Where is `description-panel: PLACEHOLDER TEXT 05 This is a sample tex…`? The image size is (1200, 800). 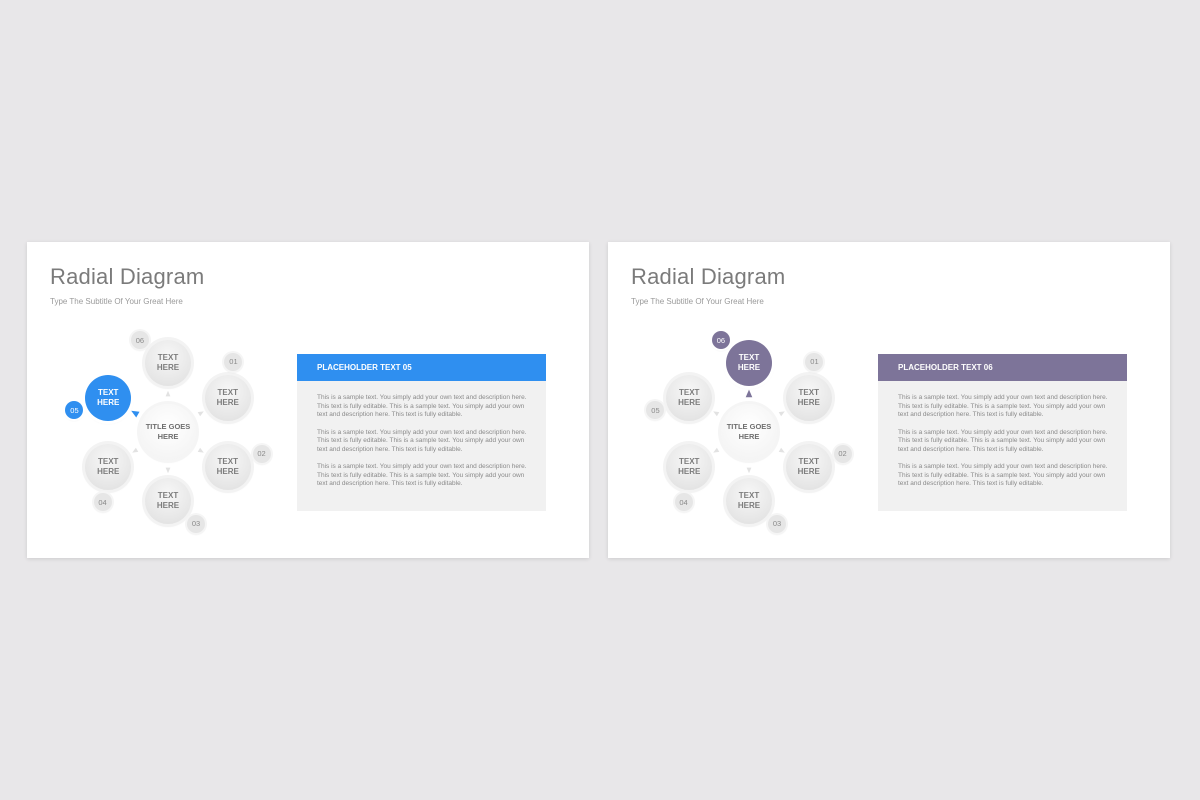 description-panel: PLACEHOLDER TEXT 05 This is a sample tex… is located at coordinates (421, 432).